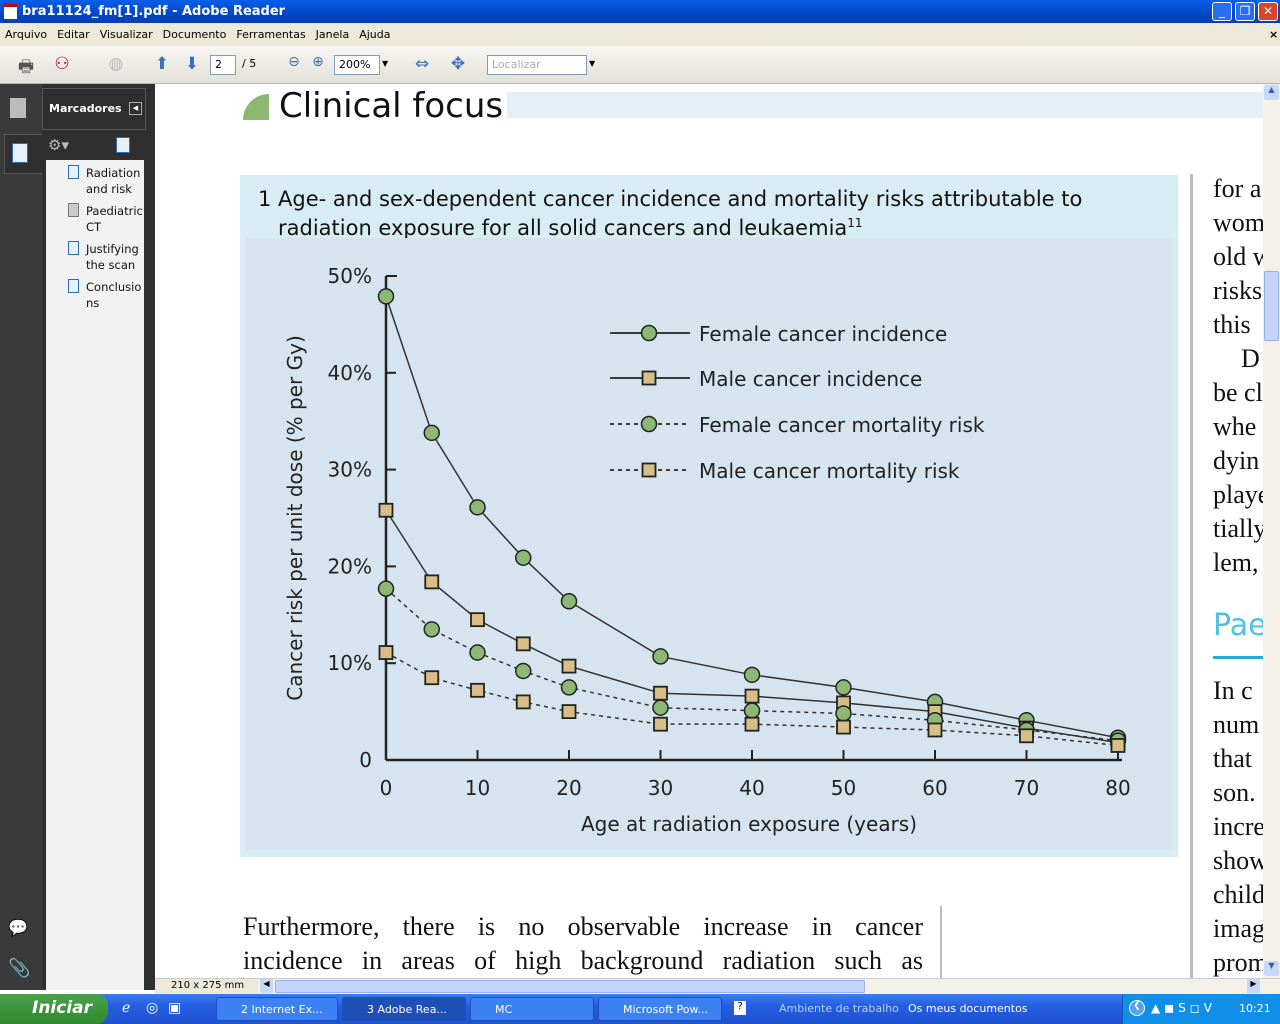  Describe the element at coordinates (223, 65) in the screenshot. I see `page-number-input: 2` at that location.